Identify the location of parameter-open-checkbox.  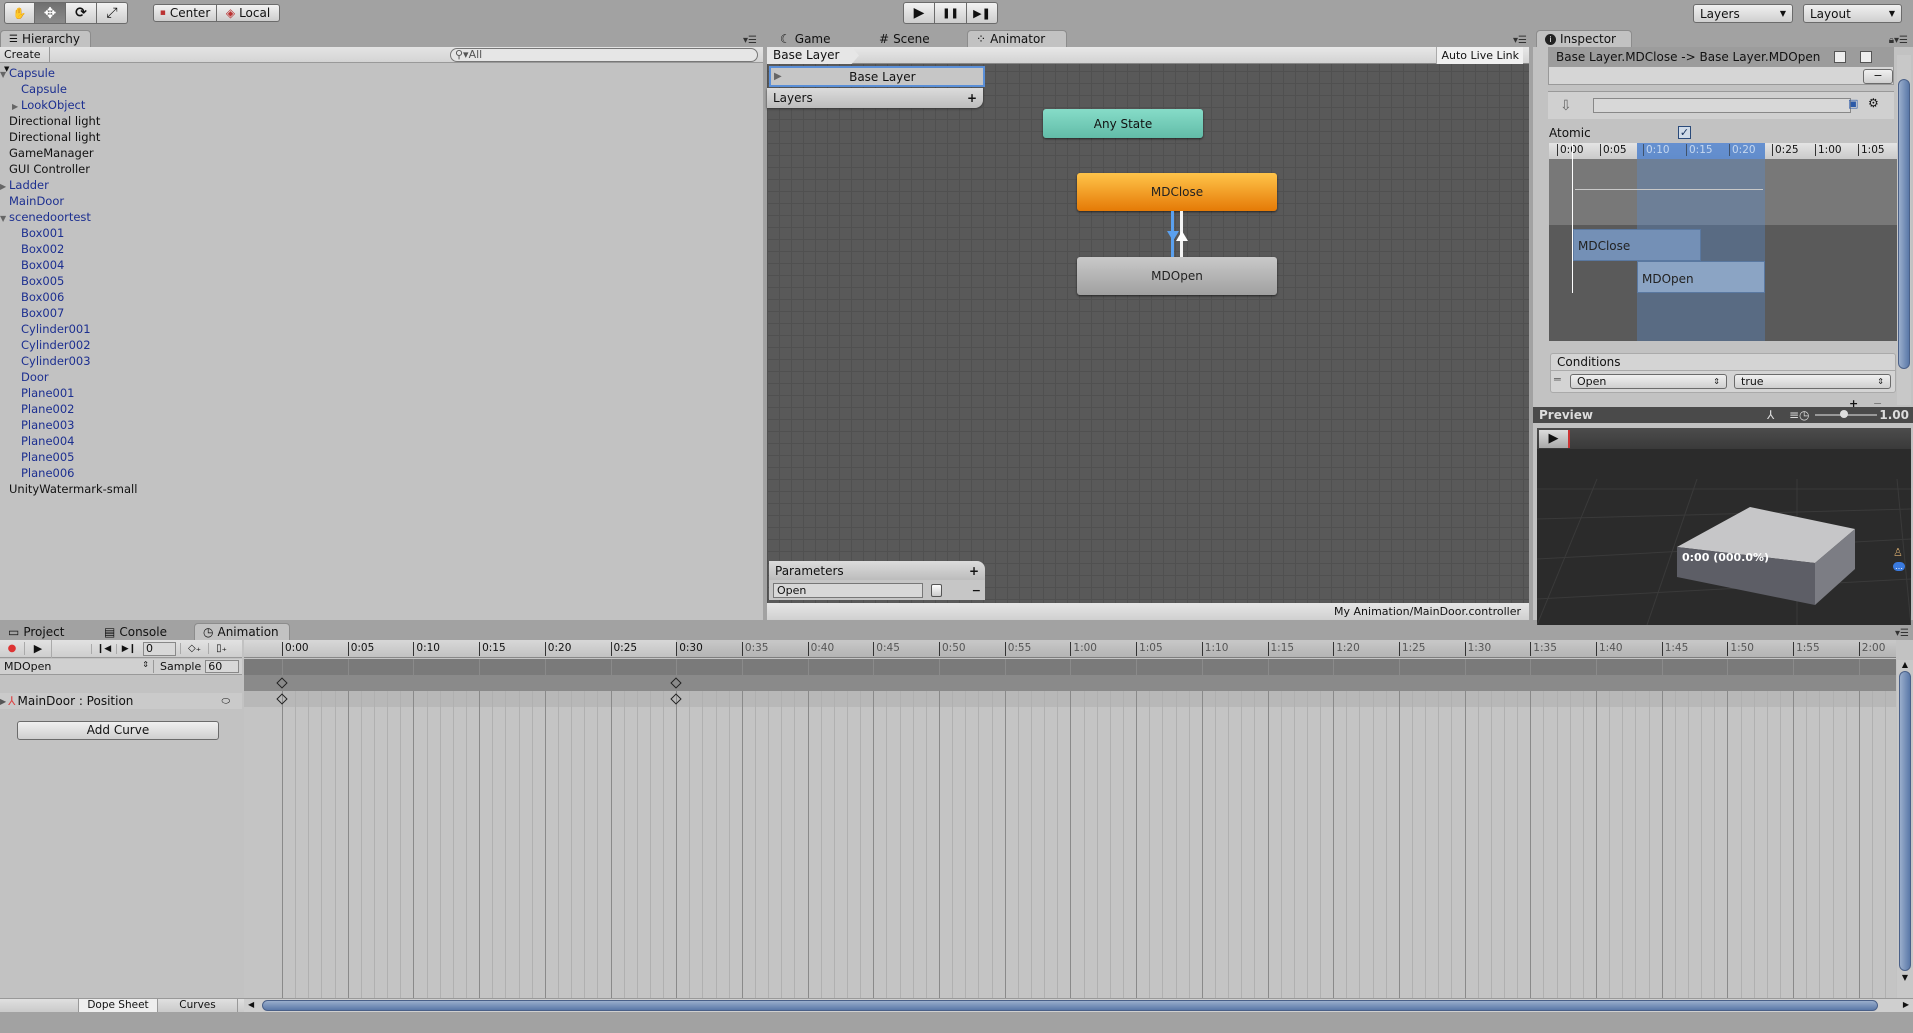
(936, 590).